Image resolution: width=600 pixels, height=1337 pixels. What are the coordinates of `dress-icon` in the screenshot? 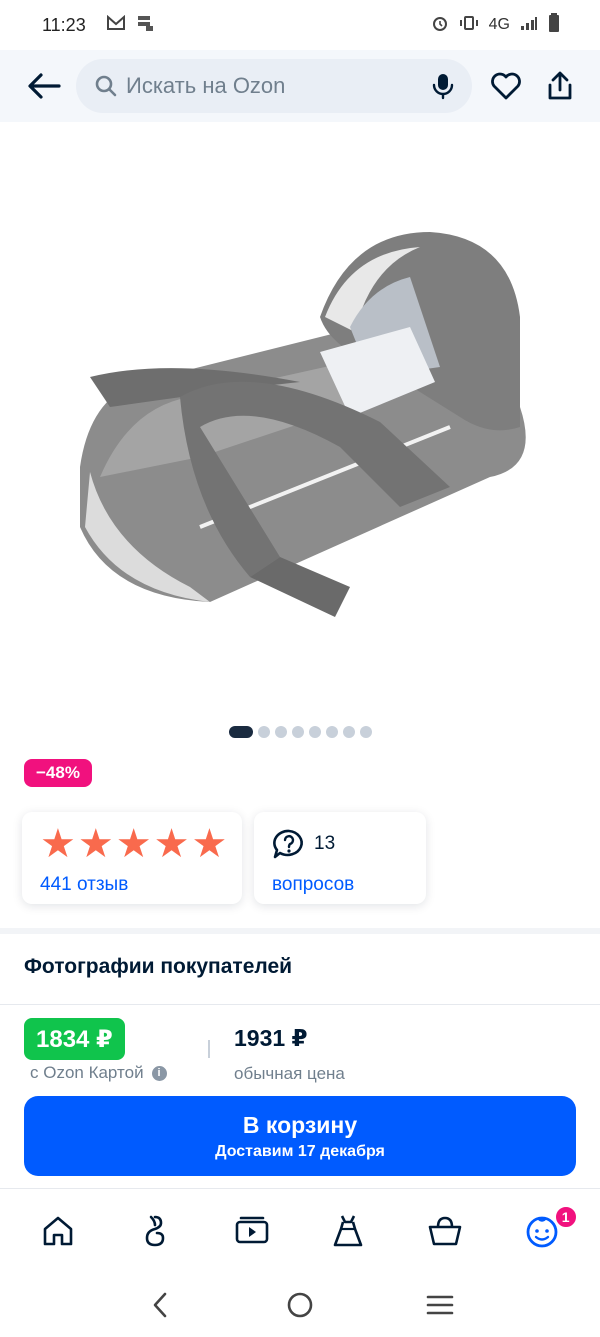 It's located at (348, 1230).